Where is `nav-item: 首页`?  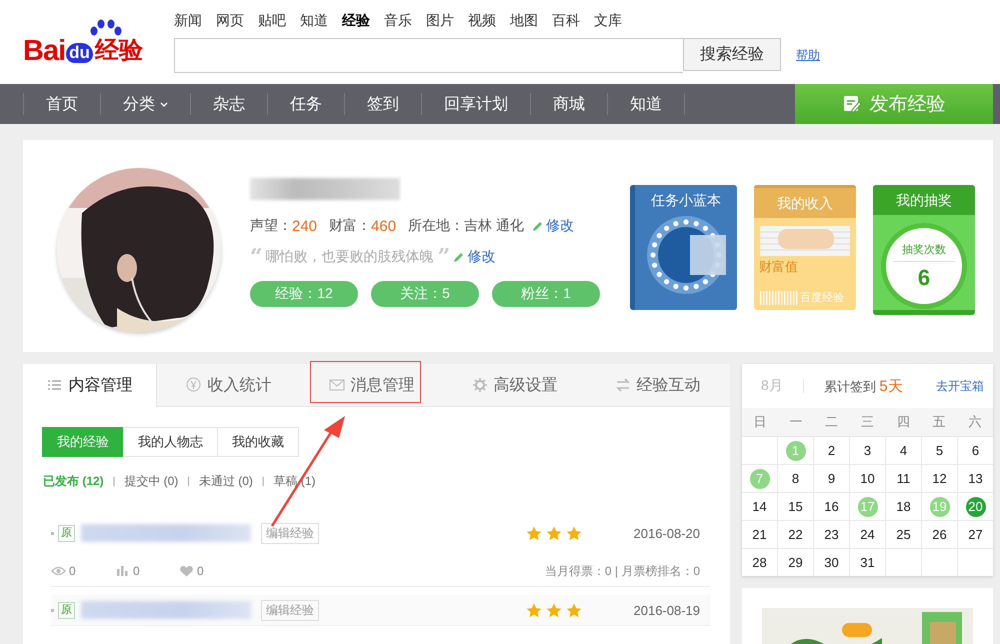 nav-item: 首页 is located at coordinates (62, 104).